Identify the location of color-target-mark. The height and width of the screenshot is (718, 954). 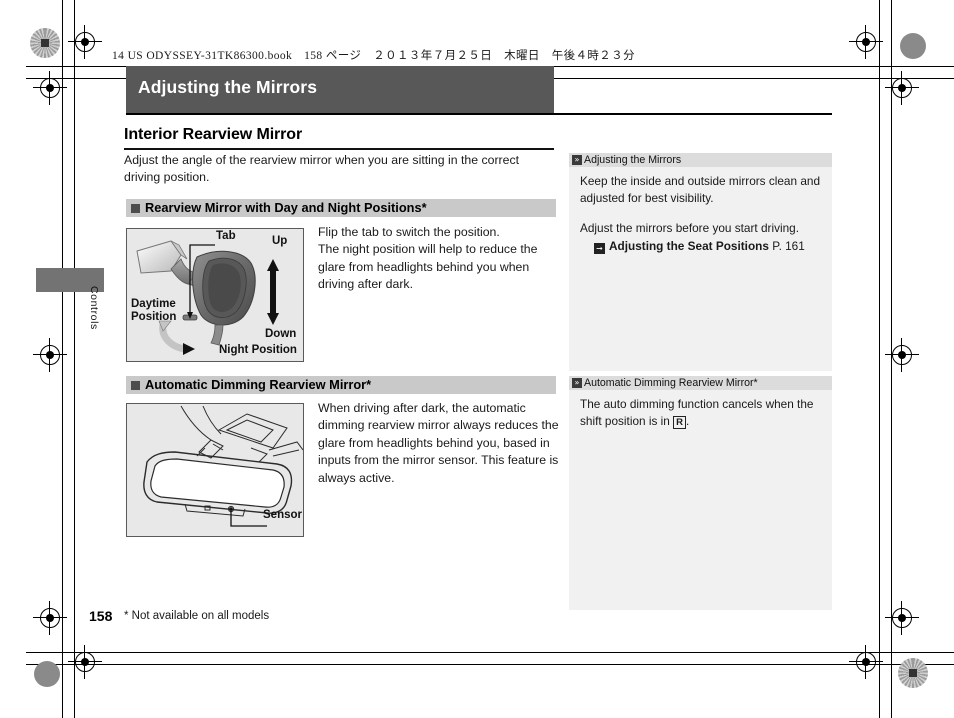
(45, 43).